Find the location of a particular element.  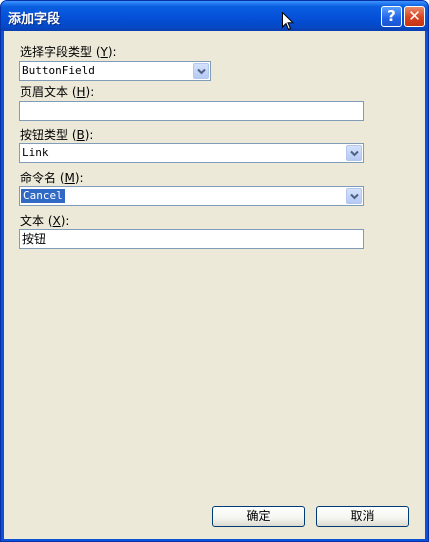

close-icon: ✕ is located at coordinates (414, 16).